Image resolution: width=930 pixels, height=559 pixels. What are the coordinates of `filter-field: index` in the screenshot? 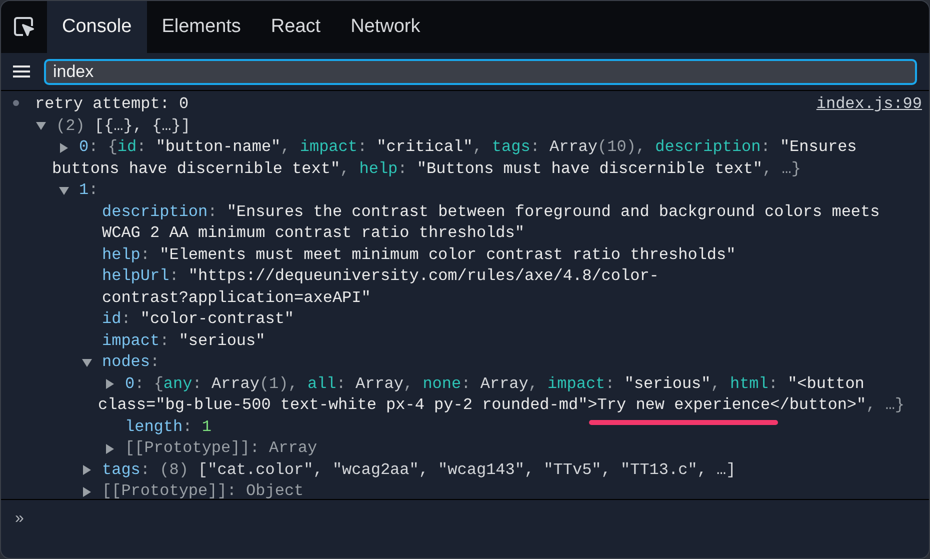 It's located at (480, 71).